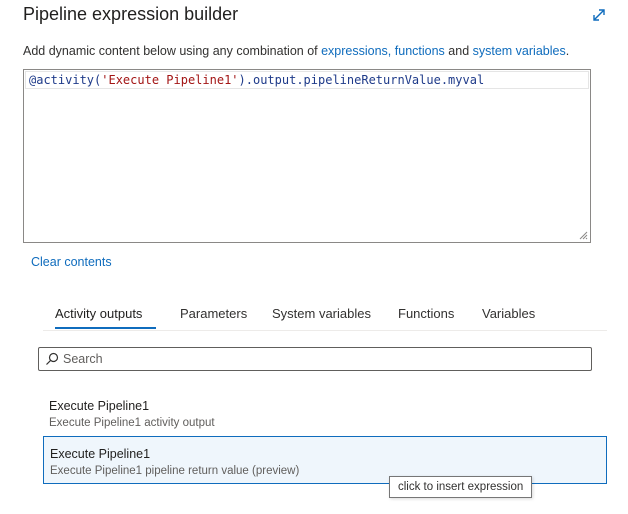  Describe the element at coordinates (105, 328) in the screenshot. I see `active-tab-indicator` at that location.